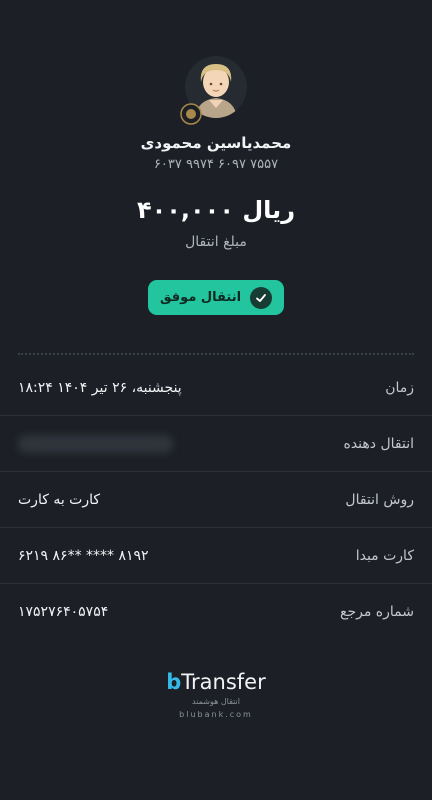  I want to click on detail-row-time: زمان ۱۸:۲۴ پنجشنبه، ۲۶ تیر ۱۴۰۴, so click(216, 388).